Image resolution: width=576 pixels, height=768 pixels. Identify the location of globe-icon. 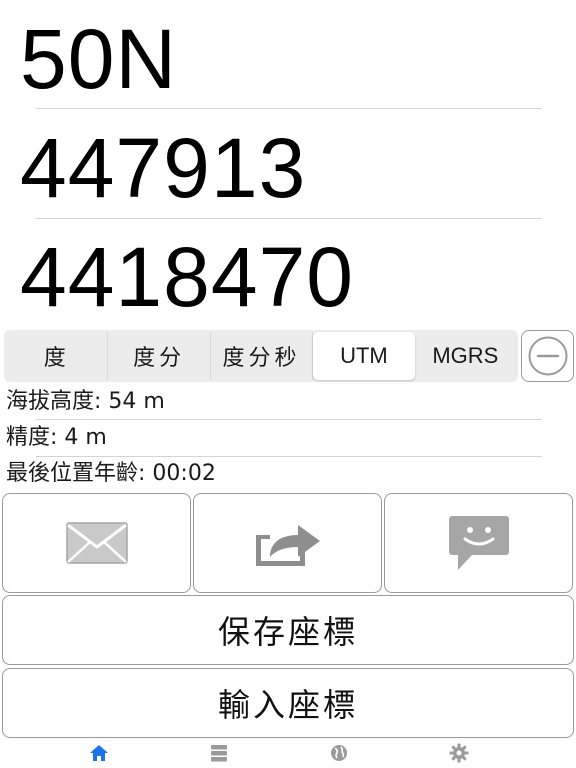
(339, 753).